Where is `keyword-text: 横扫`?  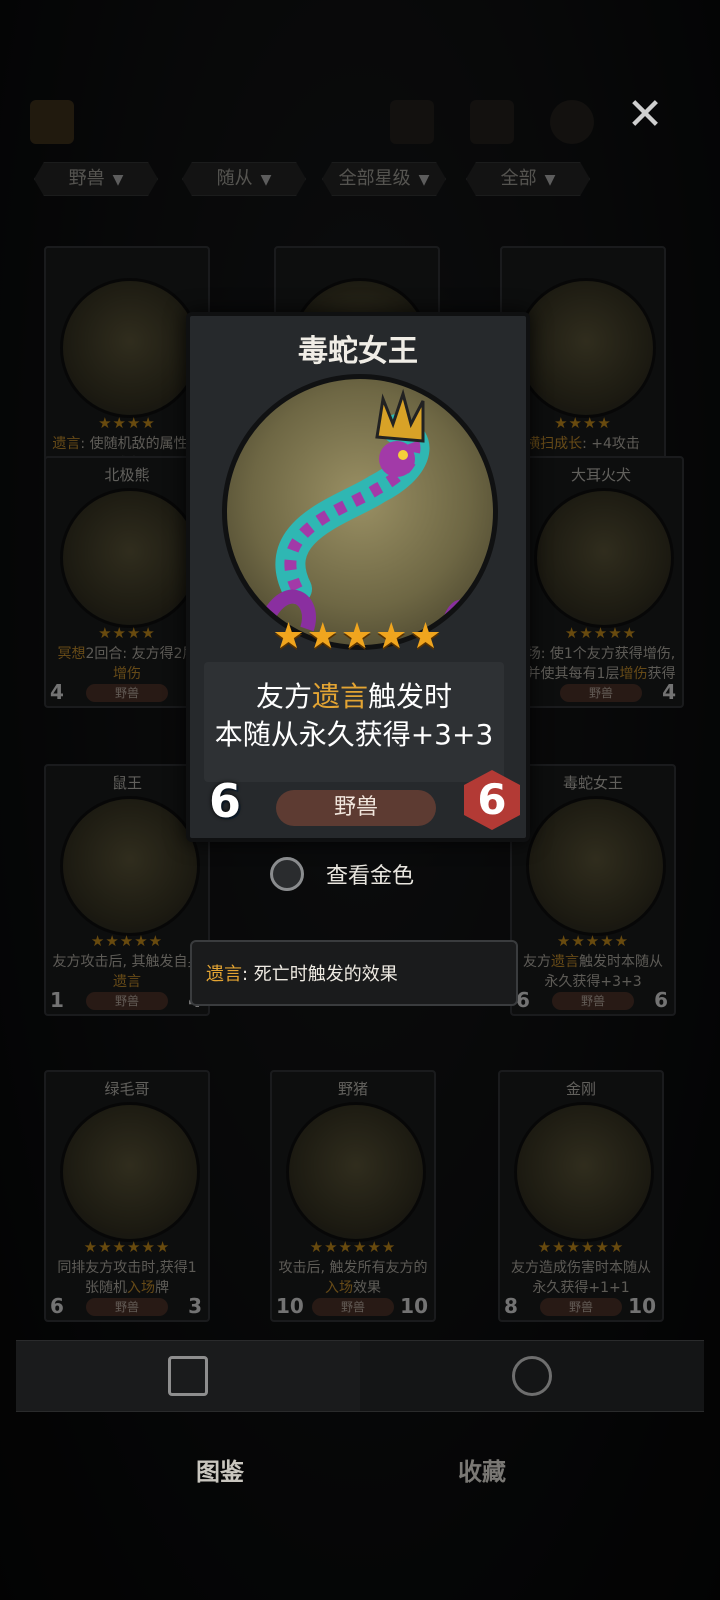 keyword-text: 横扫 is located at coordinates (540, 444).